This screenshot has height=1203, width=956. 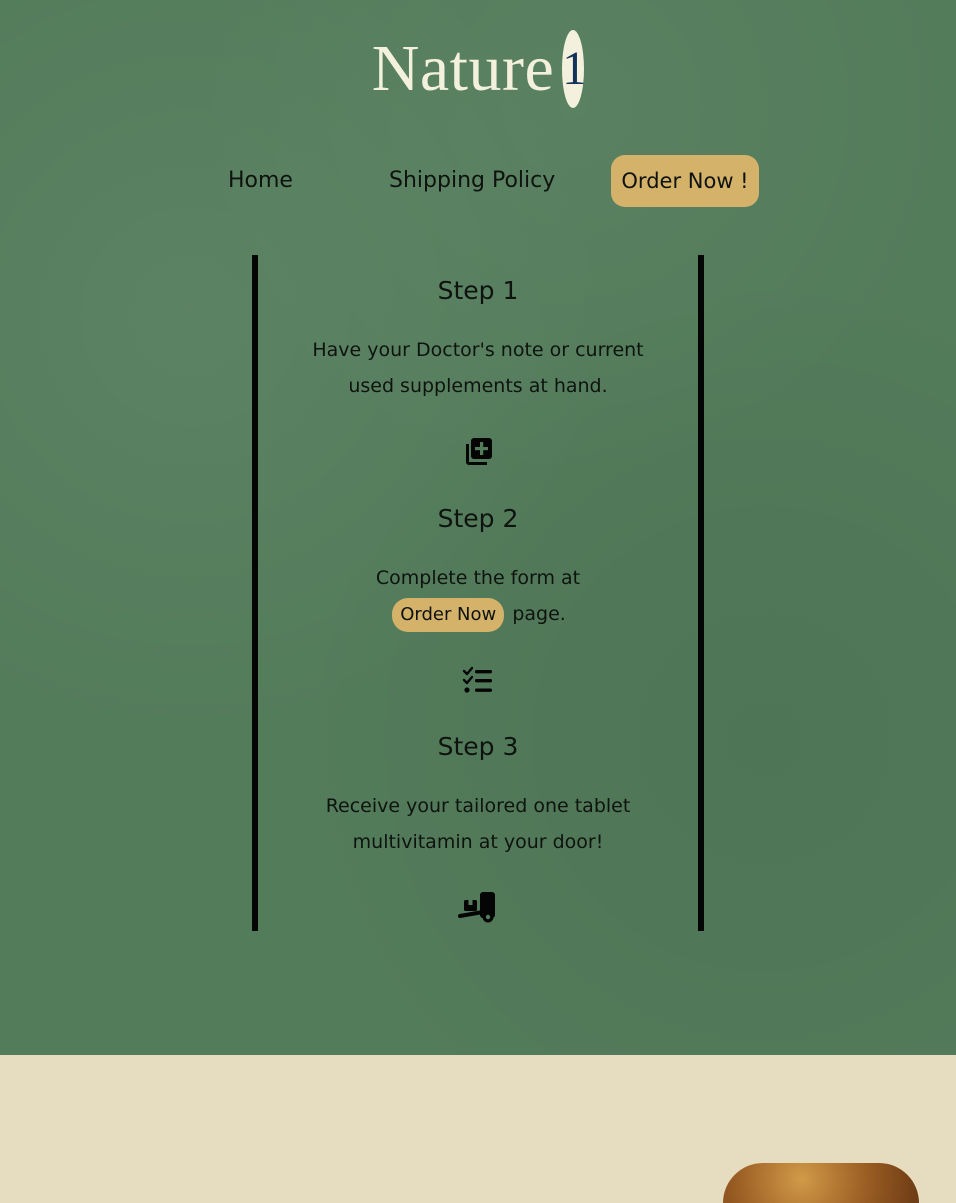 What do you see at coordinates (463, 68) in the screenshot?
I see `brand-name: Nature` at bounding box center [463, 68].